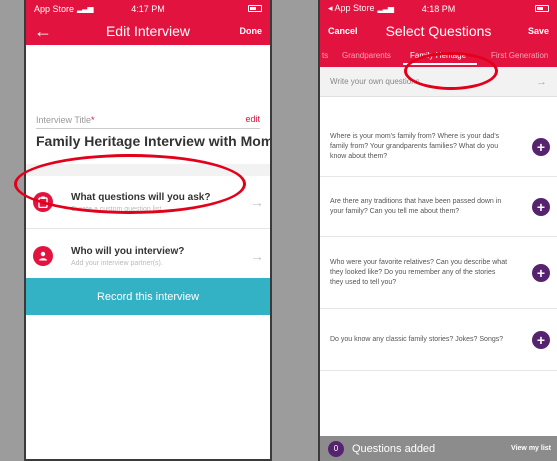 Image resolution: width=557 pixels, height=461 pixels. What do you see at coordinates (440, 64) in the screenshot?
I see `active-tab-indicator` at bounding box center [440, 64].